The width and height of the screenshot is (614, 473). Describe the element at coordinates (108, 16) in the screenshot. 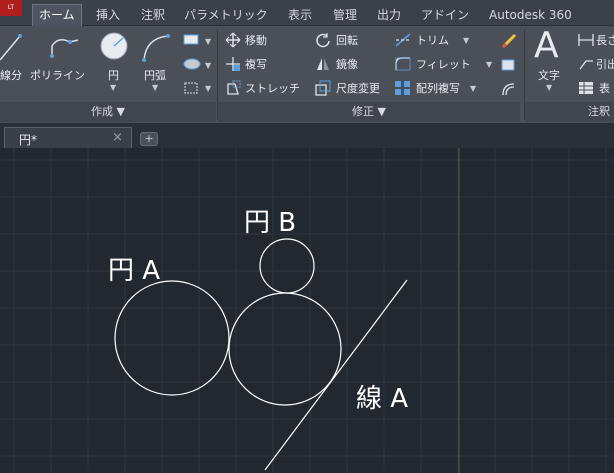

I see `tab-insert: 挿入` at that location.